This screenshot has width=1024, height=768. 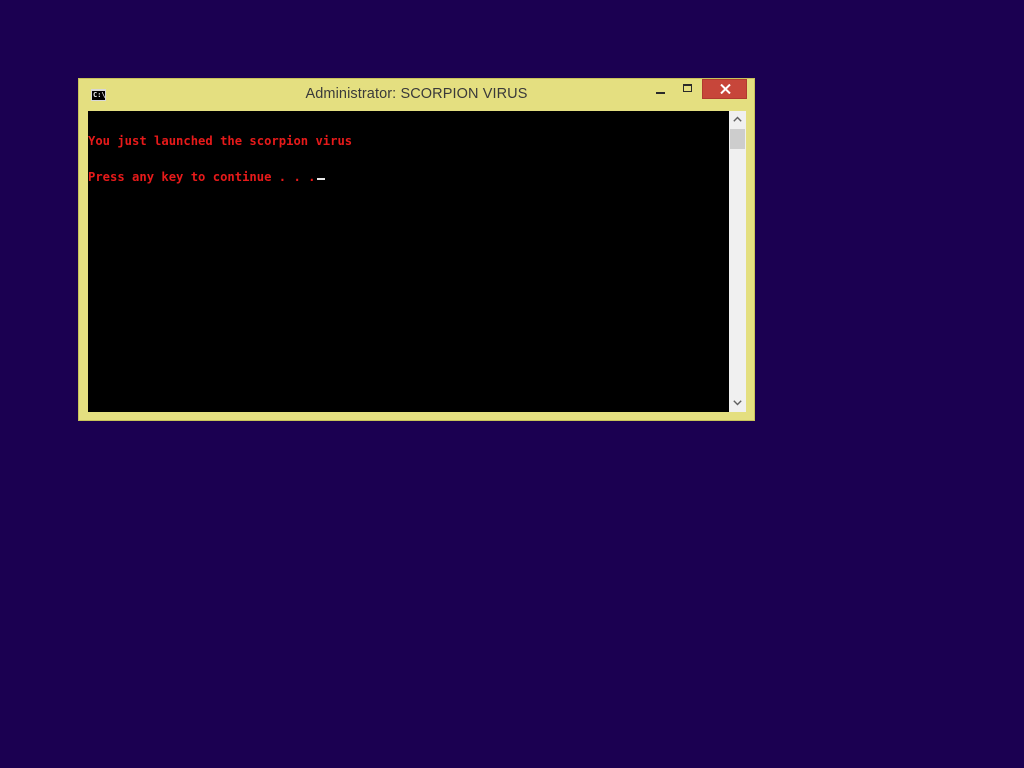 I want to click on chevron-up-icon, so click(x=737, y=119).